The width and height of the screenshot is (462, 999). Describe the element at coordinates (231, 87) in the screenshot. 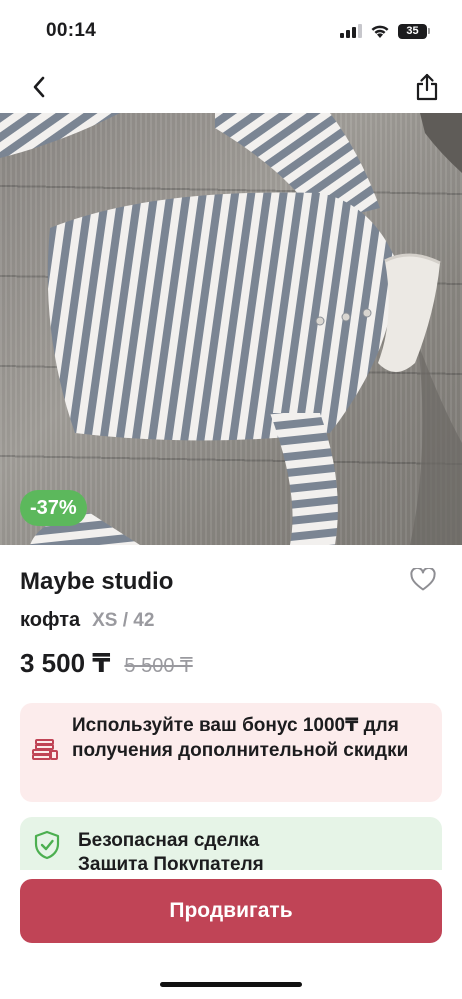

I see `nav-bar` at that location.